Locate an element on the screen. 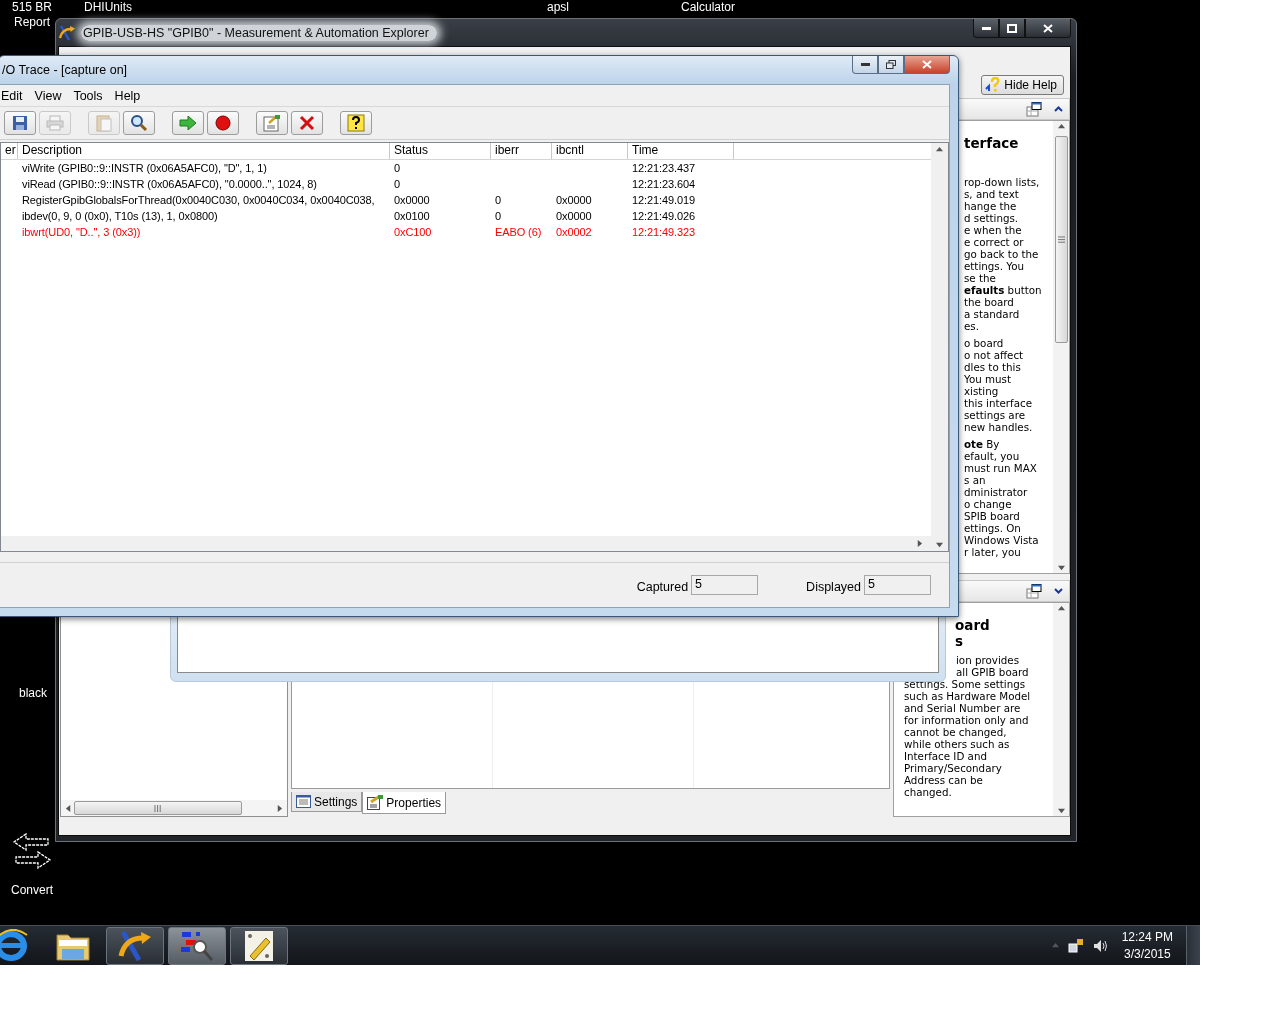  chevron-up-icon is located at coordinates (1058, 109).